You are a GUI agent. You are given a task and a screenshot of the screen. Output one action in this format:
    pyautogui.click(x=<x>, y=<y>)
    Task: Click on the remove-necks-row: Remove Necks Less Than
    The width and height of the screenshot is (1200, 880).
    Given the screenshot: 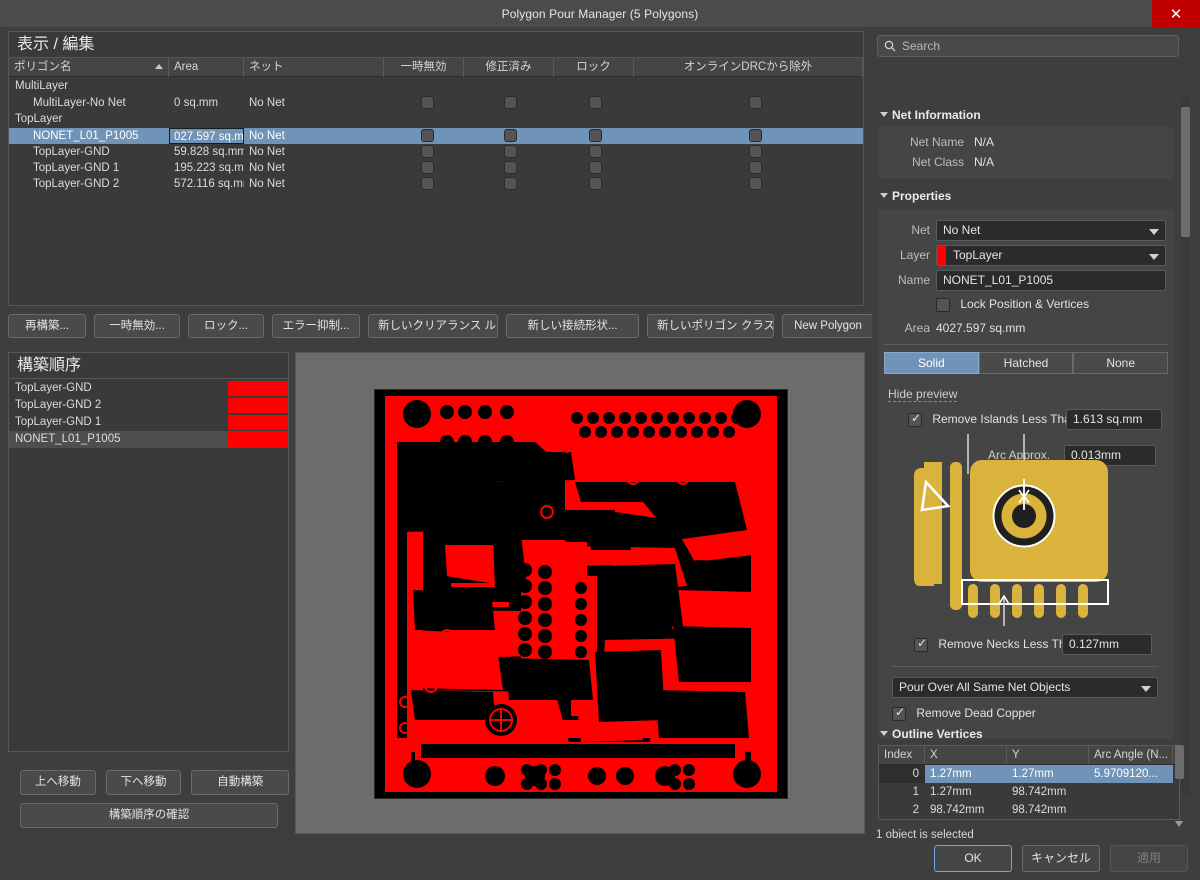 What is the action you would take?
    pyautogui.click(x=996, y=644)
    